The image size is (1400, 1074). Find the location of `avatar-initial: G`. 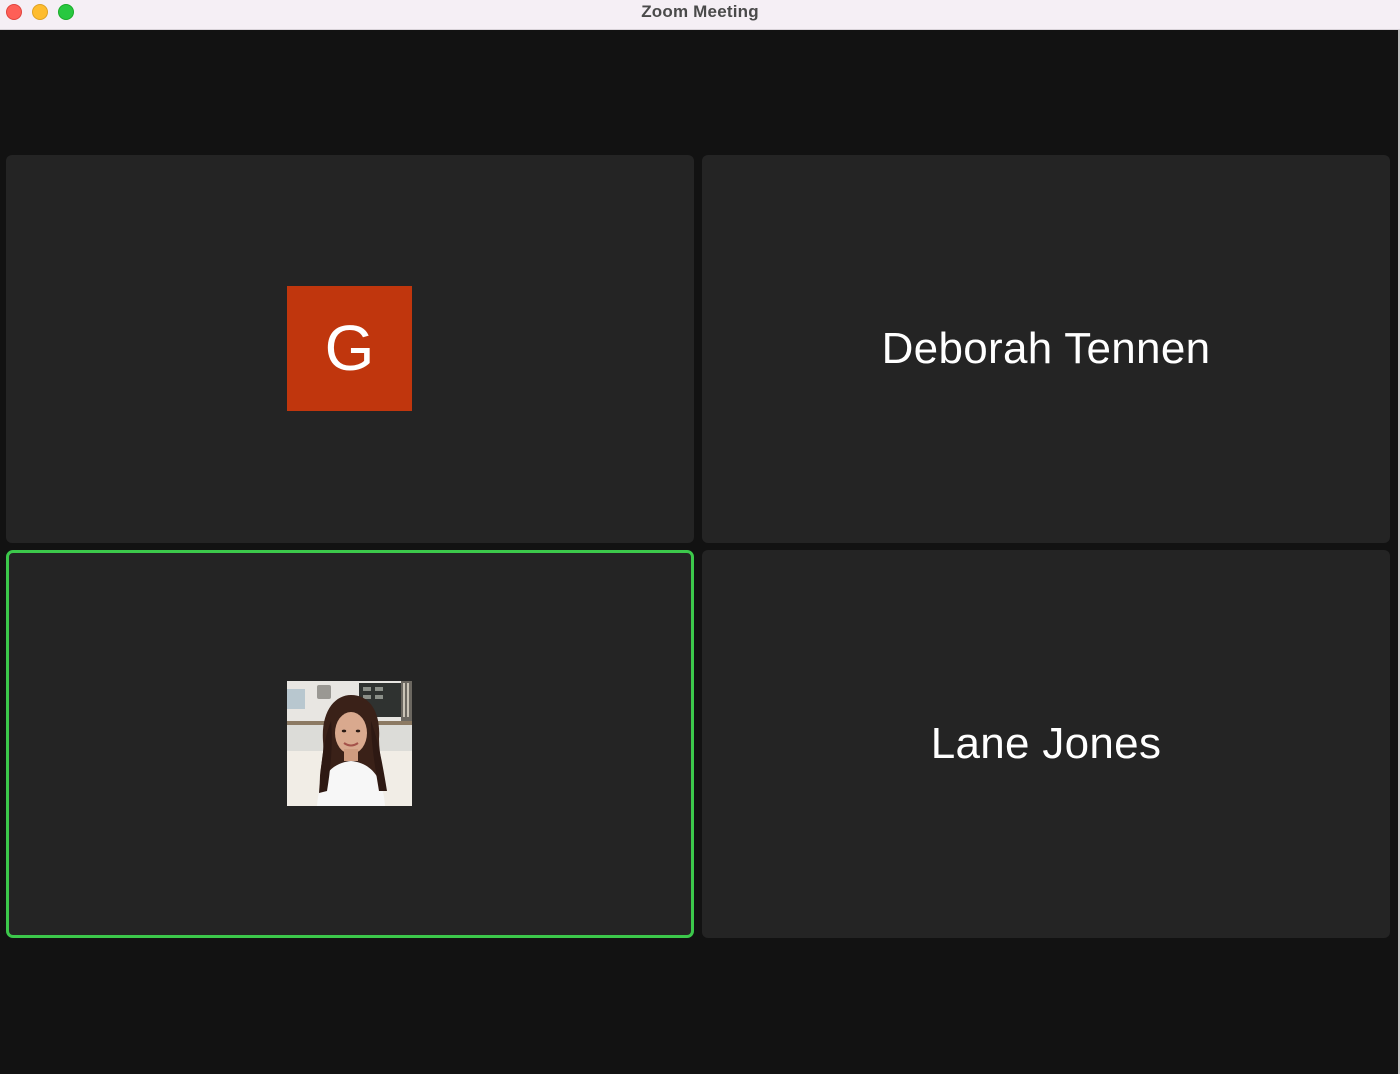

avatar-initial: G is located at coordinates (349, 348).